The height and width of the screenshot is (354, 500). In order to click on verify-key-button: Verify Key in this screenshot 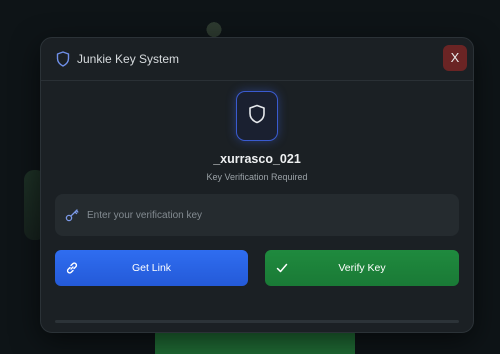, I will do `click(362, 268)`.